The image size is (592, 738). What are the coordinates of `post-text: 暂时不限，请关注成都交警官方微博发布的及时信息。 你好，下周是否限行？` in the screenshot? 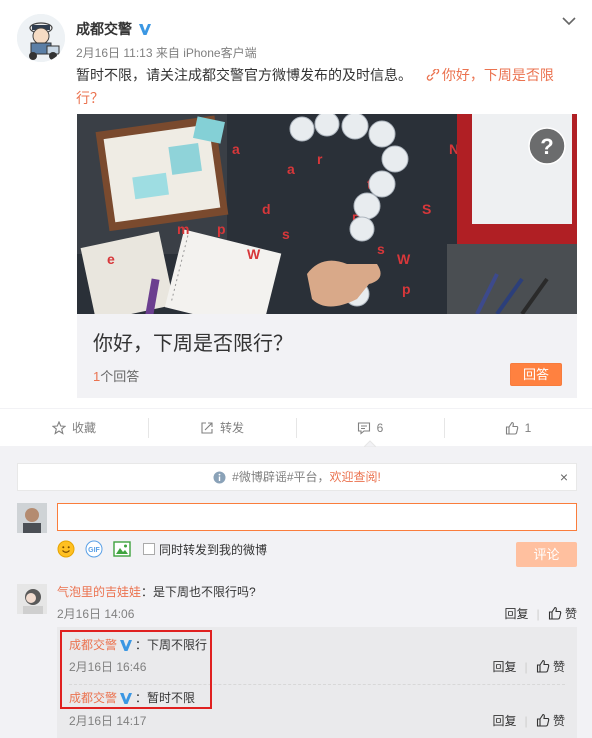 It's located at (321, 87).